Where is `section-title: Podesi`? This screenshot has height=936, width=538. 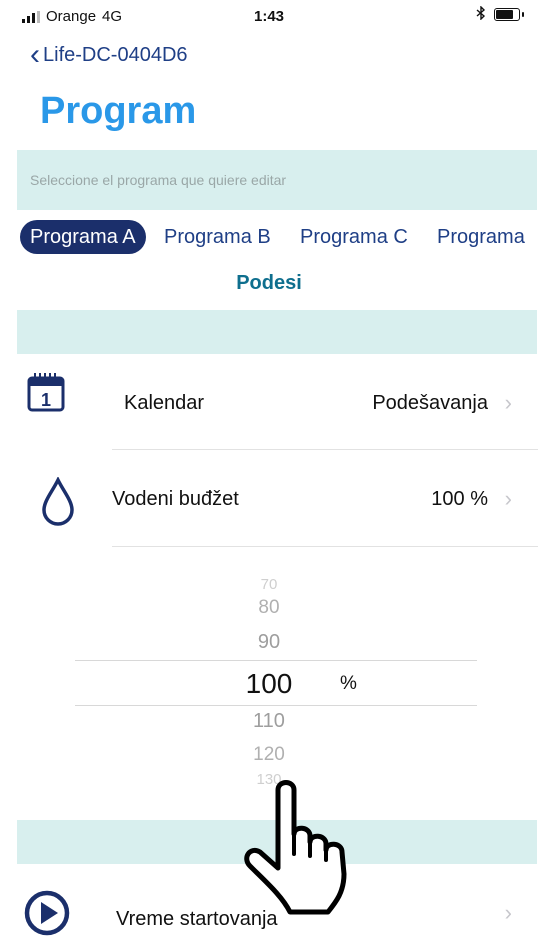 section-title: Podesi is located at coordinates (269, 283).